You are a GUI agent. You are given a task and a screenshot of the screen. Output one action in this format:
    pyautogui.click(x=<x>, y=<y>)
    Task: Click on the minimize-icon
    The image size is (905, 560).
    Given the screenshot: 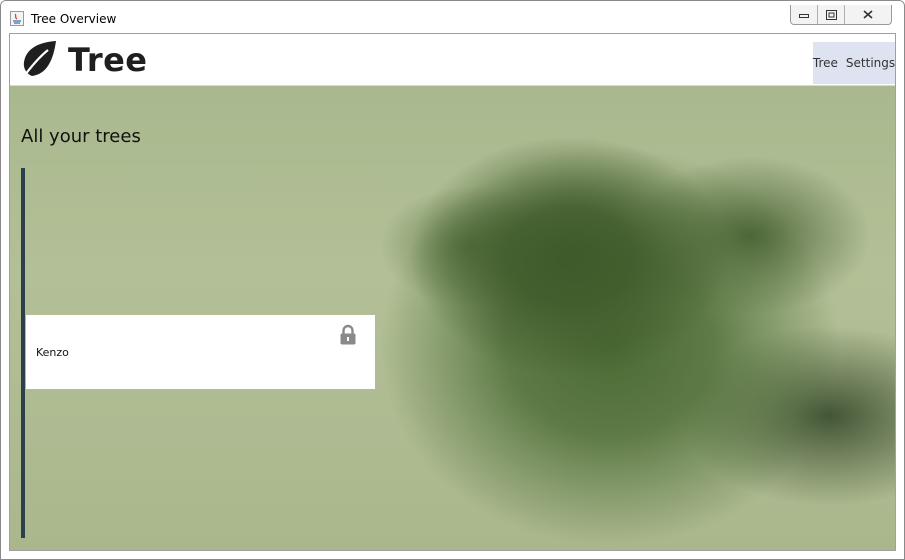 What is the action you would take?
    pyautogui.click(x=804, y=15)
    